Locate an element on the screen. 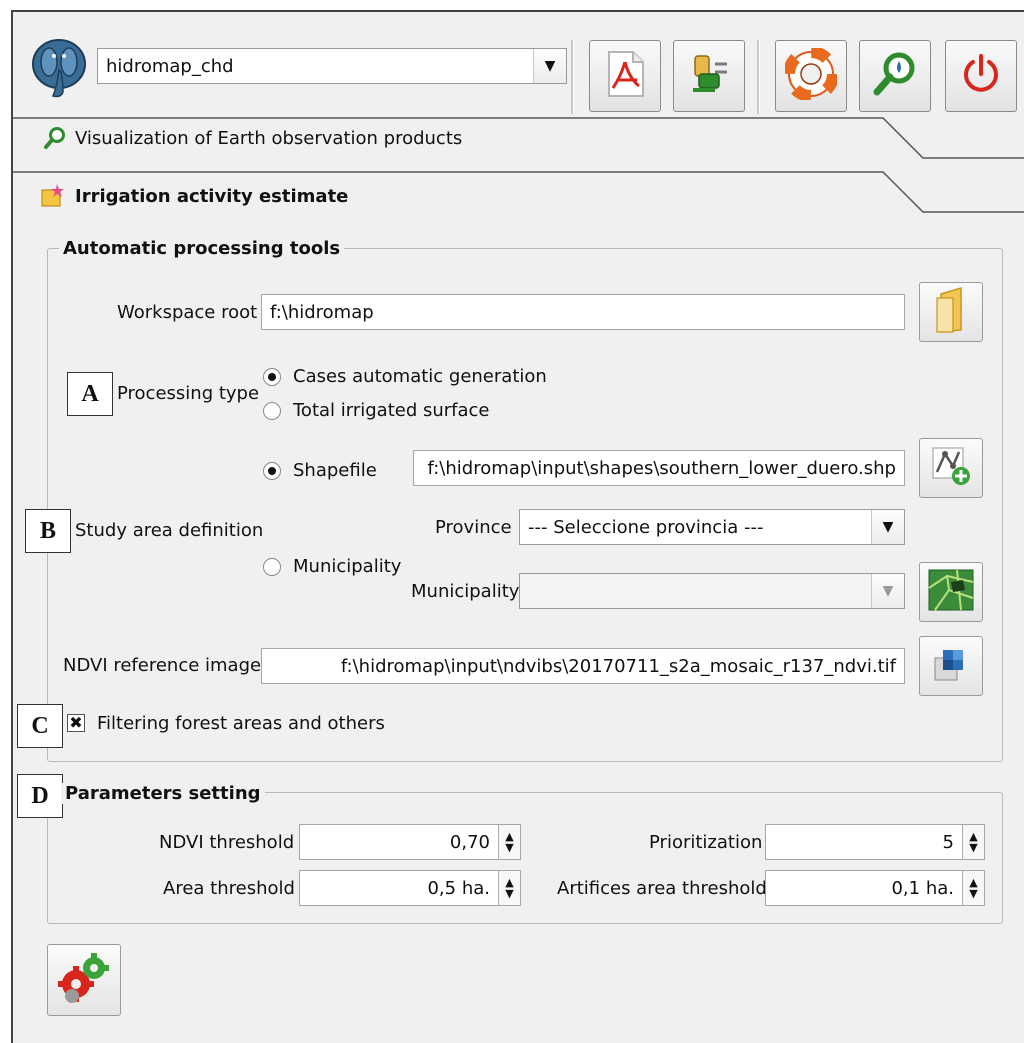 This screenshot has width=1024, height=1043. add-vector-icon is located at coordinates (951, 468).